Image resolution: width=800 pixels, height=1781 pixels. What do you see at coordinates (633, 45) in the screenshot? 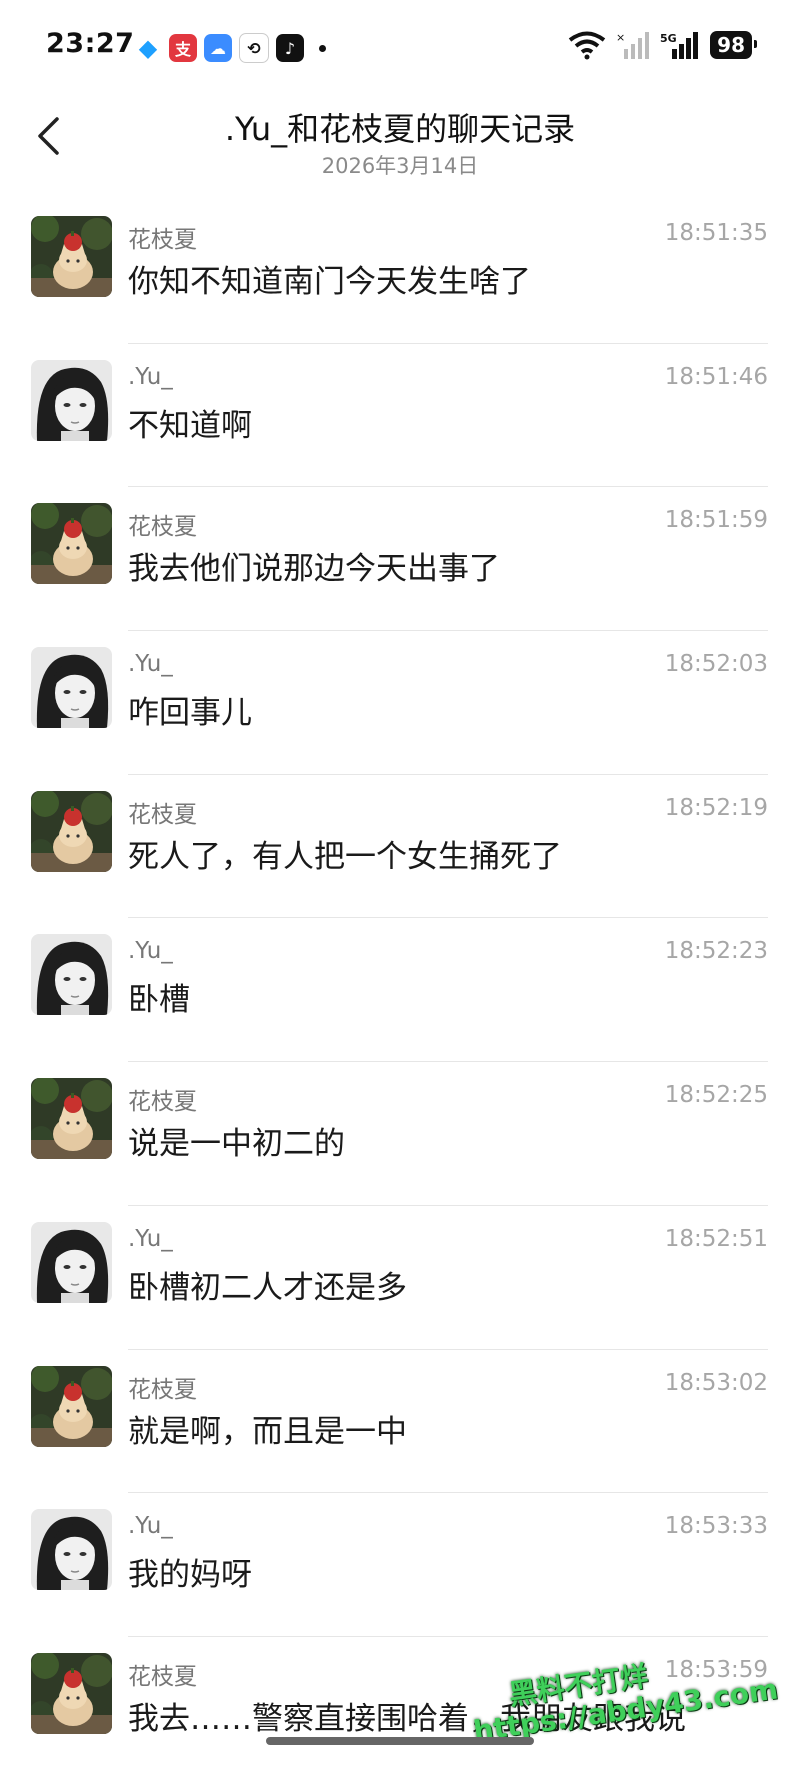
I see `signal-sim1-icon: ×` at bounding box center [633, 45].